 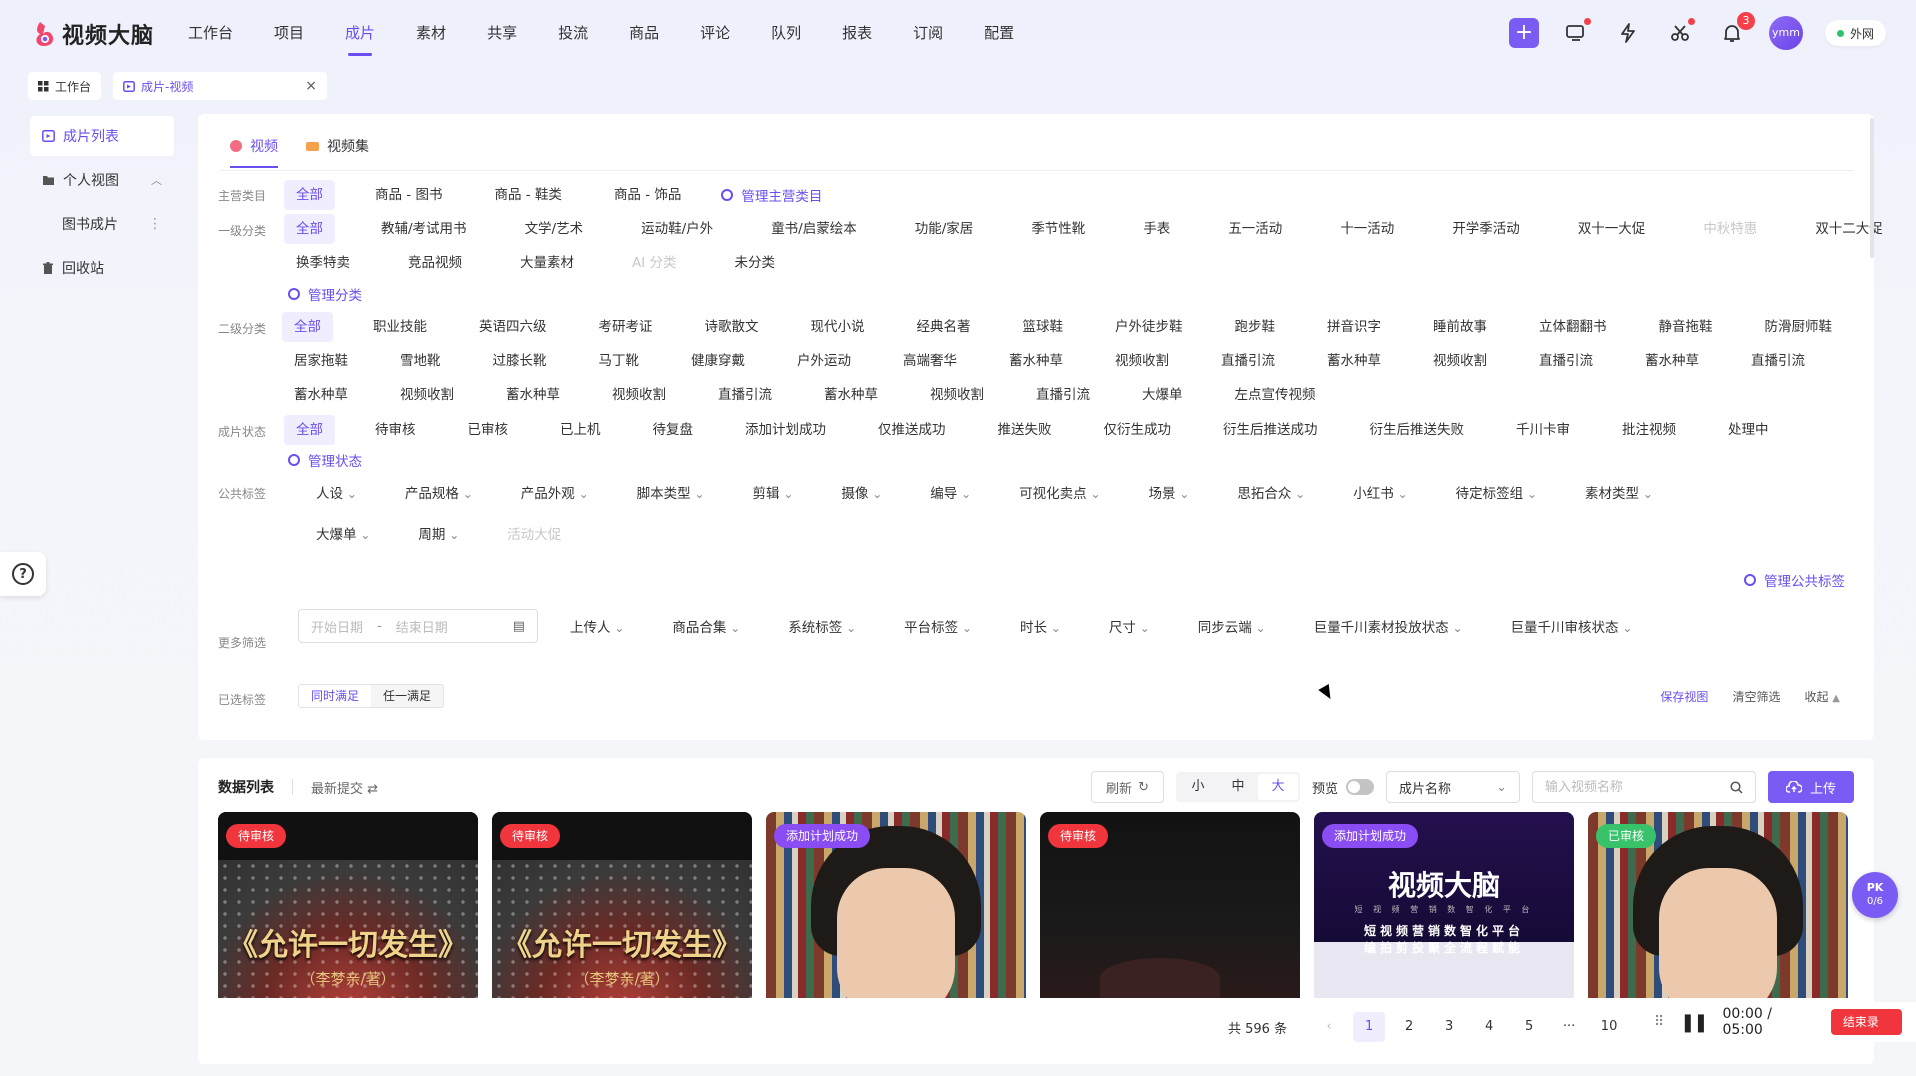 I want to click on pause-icon: ❚❚, so click(x=1694, y=1022).